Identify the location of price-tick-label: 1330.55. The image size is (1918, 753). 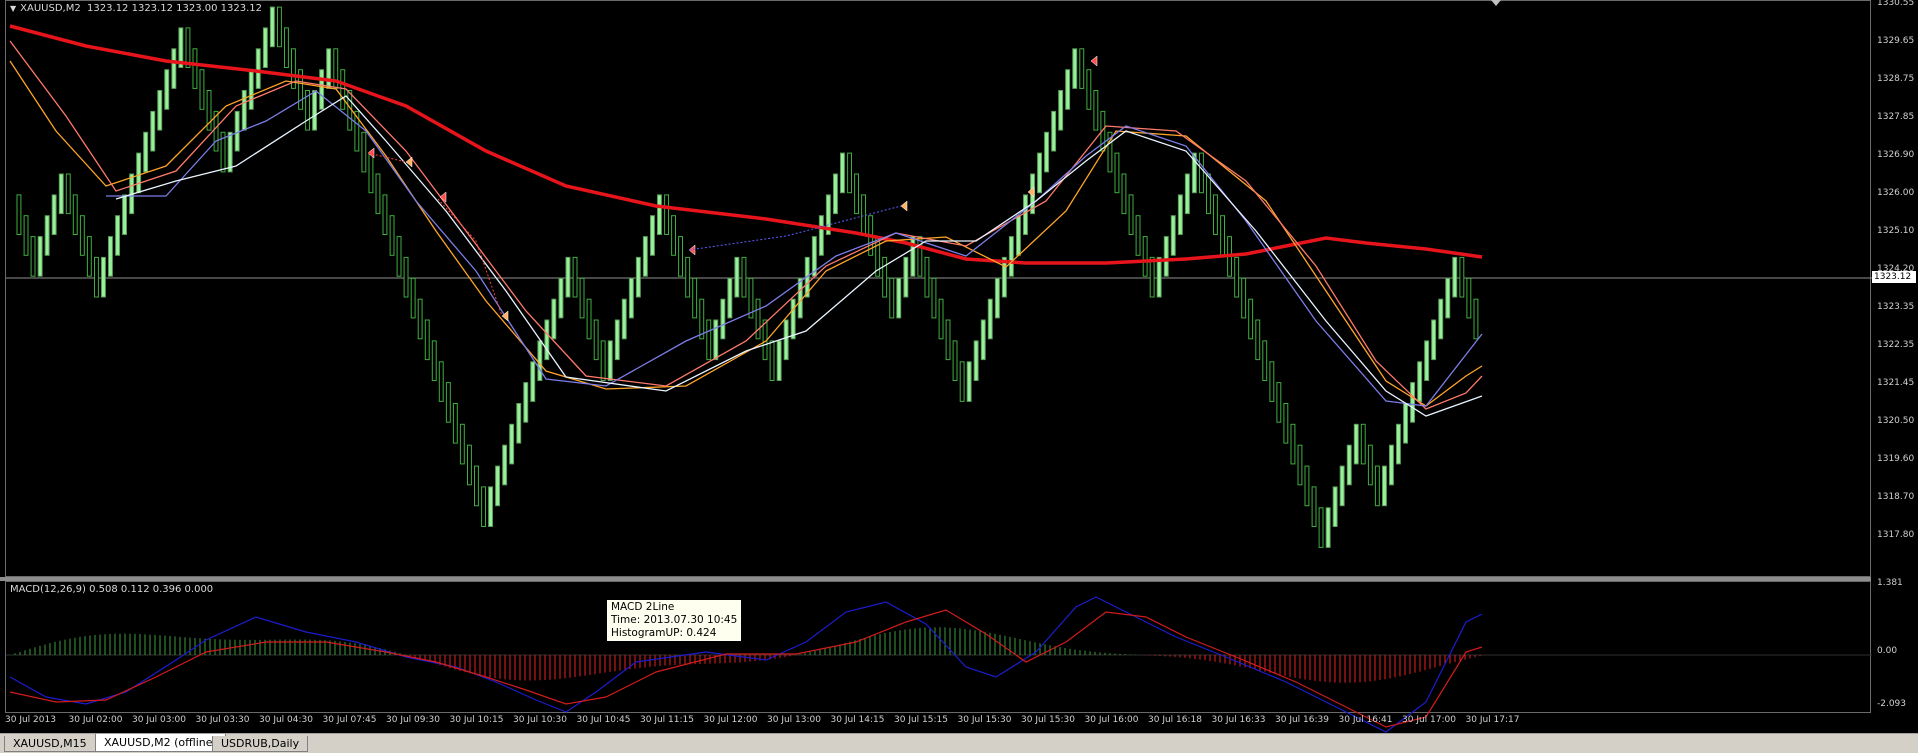
(1896, 4).